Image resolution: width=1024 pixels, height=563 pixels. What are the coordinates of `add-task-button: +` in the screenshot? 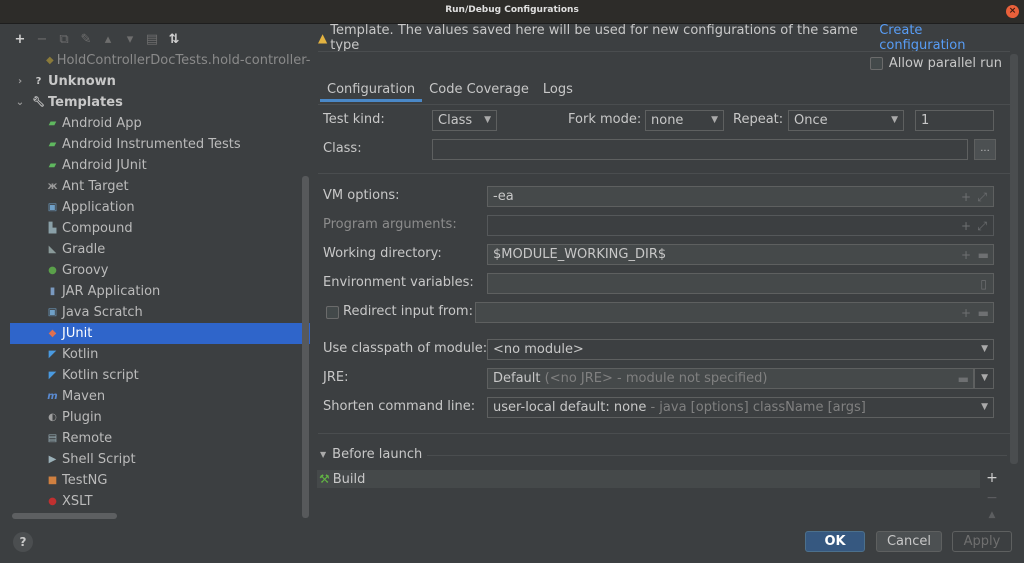 It's located at (992, 480).